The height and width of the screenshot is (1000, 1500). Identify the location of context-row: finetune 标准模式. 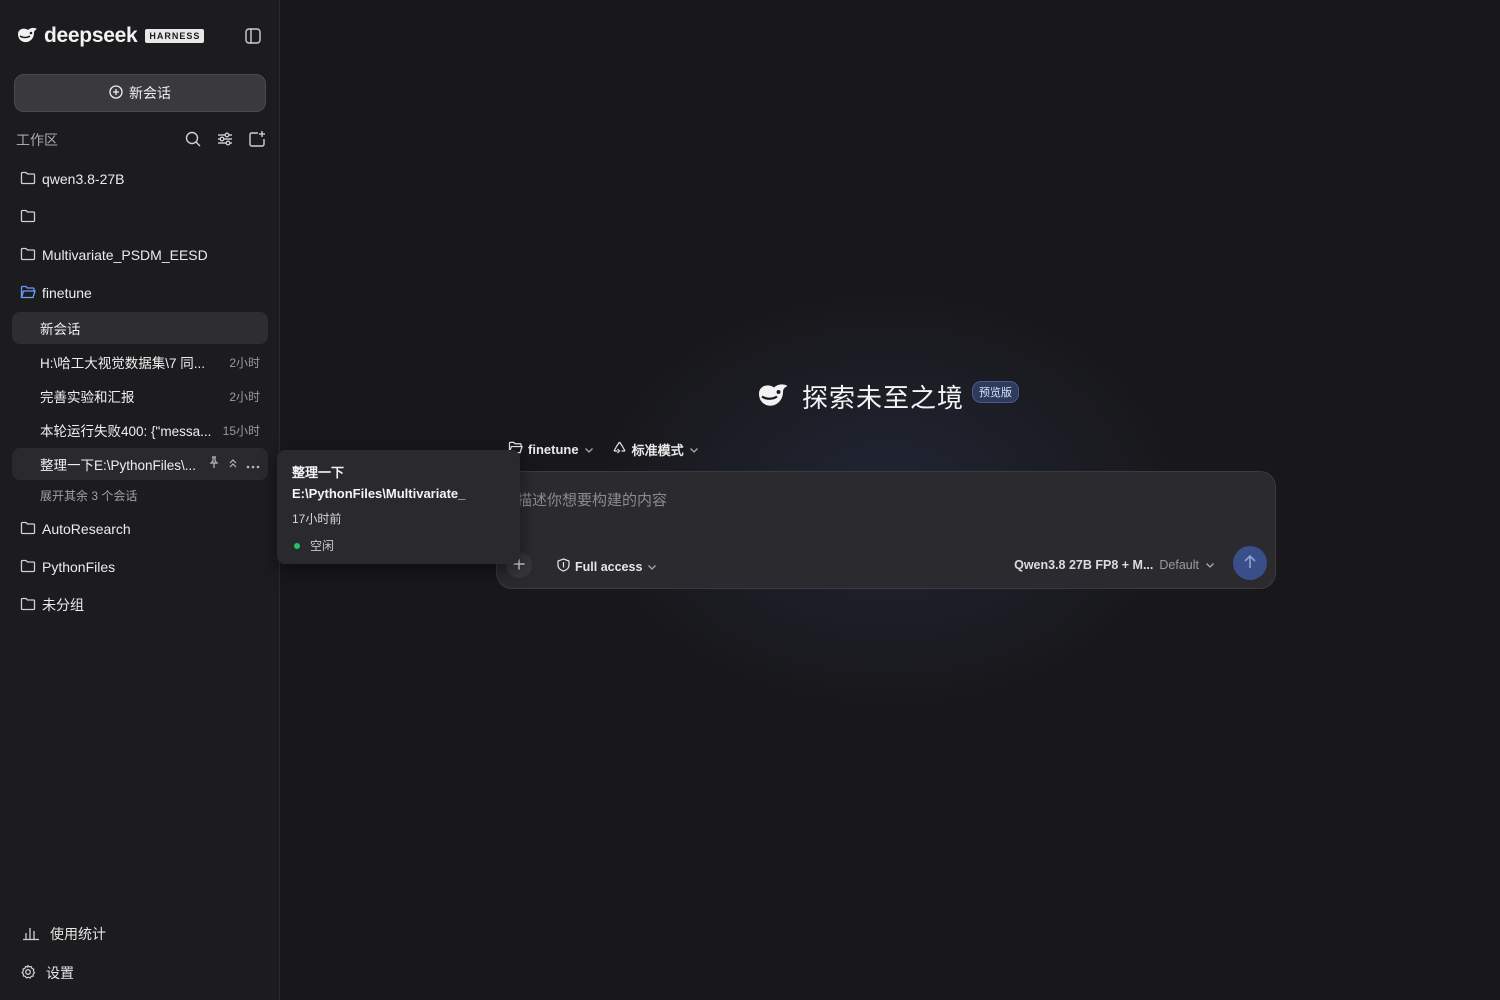
(603, 449).